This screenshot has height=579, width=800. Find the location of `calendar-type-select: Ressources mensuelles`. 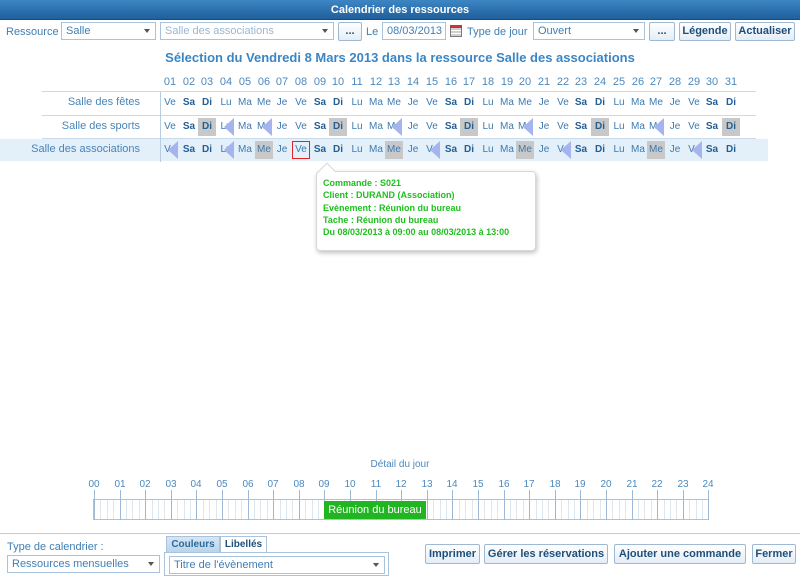

calendar-type-select: Ressources mensuelles is located at coordinates (83, 564).